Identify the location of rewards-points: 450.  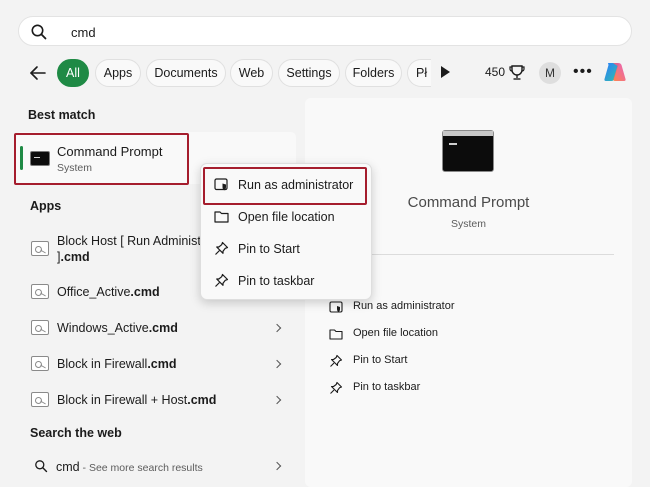
(495, 72).